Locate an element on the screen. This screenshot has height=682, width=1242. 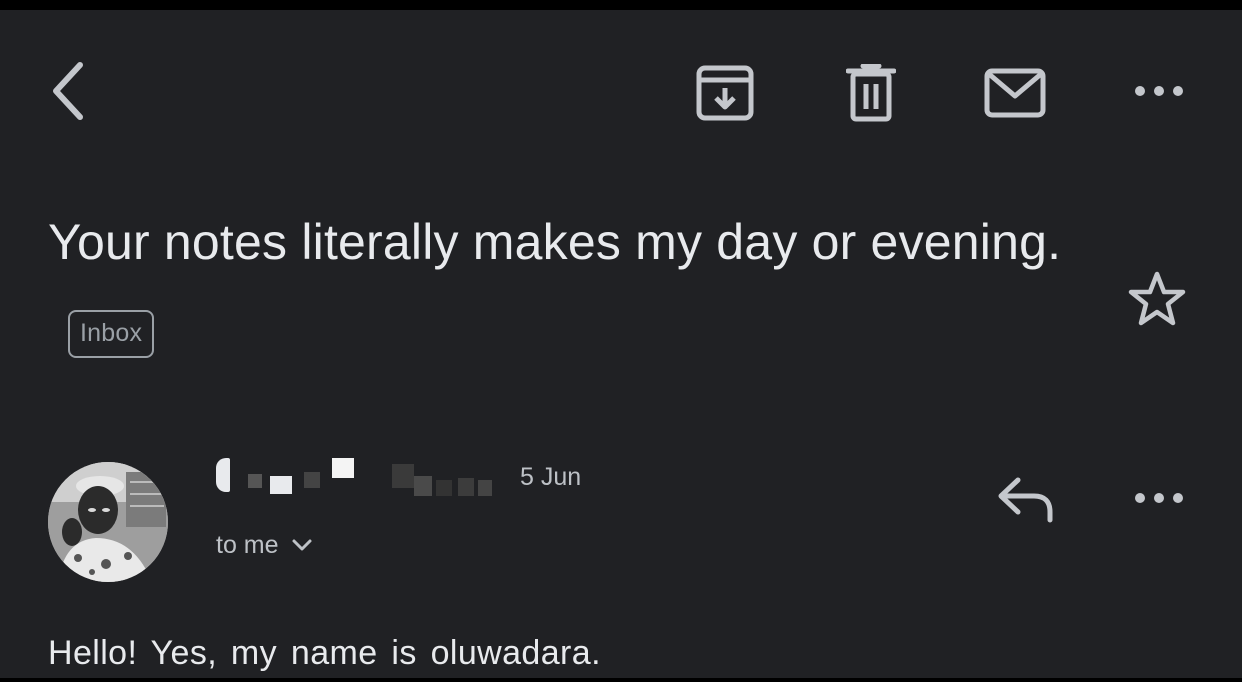
star-icon is located at coordinates (1157, 299).